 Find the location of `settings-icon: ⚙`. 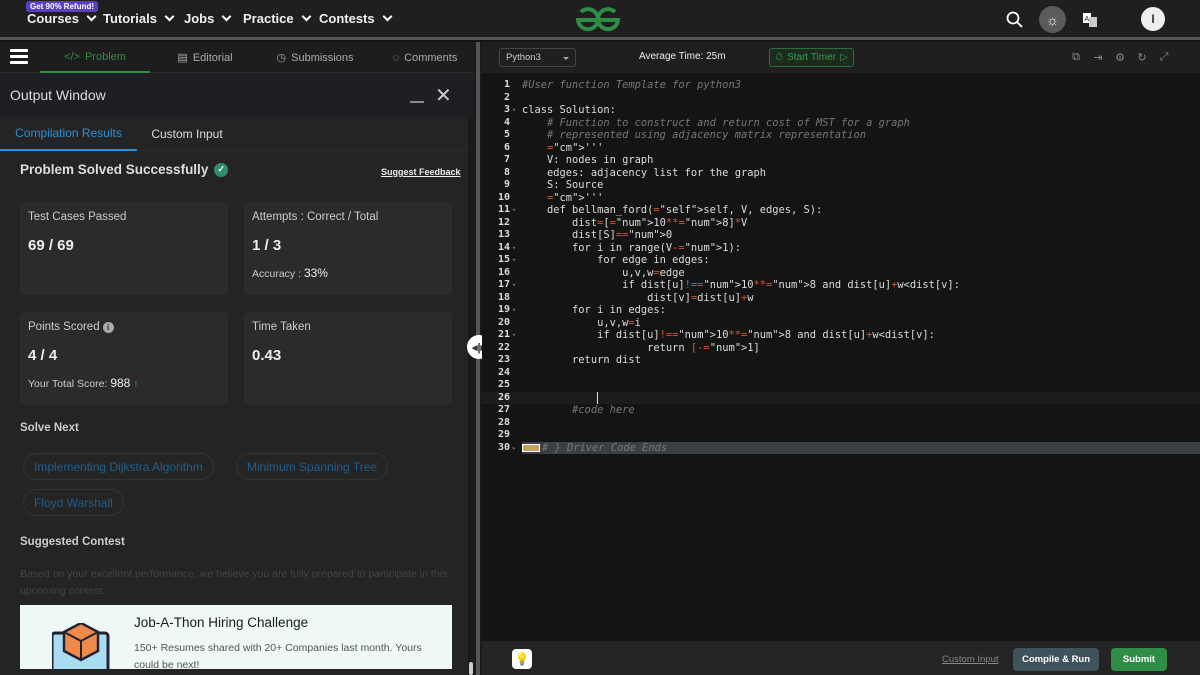

settings-icon: ⚙ is located at coordinates (1120, 57).